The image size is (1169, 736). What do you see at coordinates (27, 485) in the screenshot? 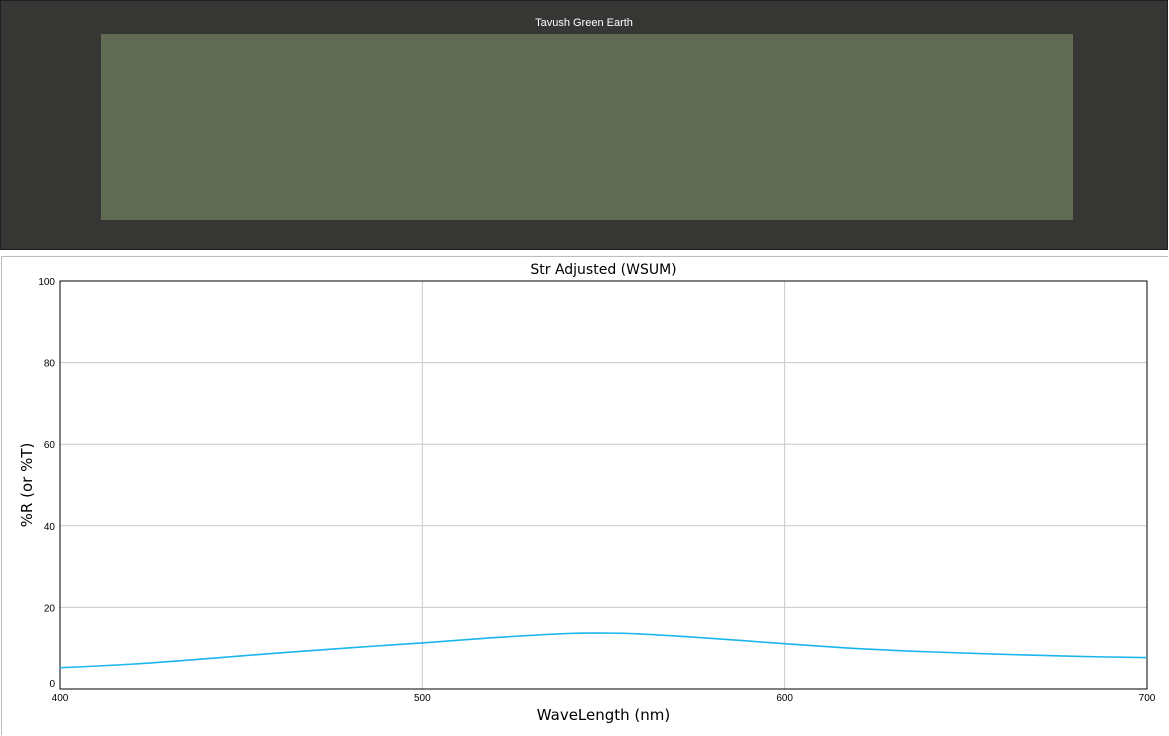
I see `y-axis-title: %R (or %T)` at bounding box center [27, 485].